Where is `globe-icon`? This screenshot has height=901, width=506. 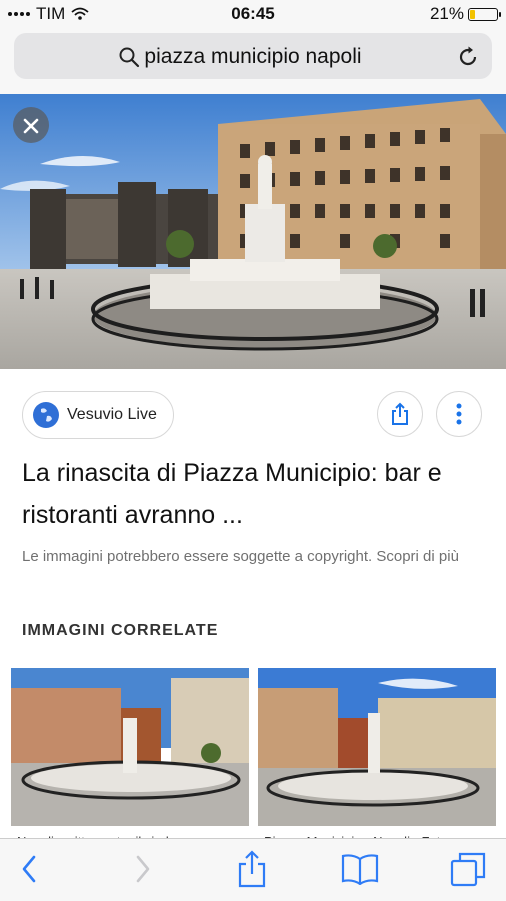 globe-icon is located at coordinates (46, 415).